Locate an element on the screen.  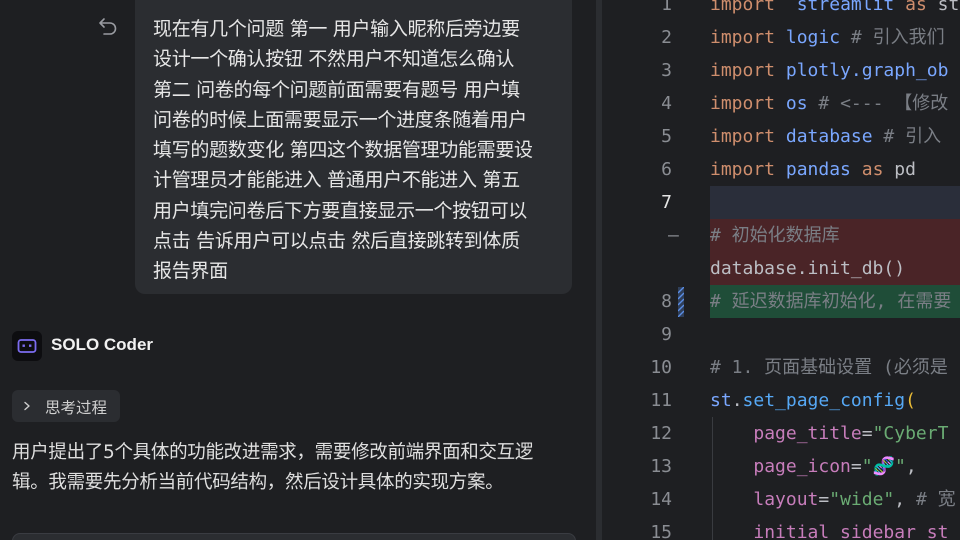
line-number: 9 is located at coordinates (666, 334).